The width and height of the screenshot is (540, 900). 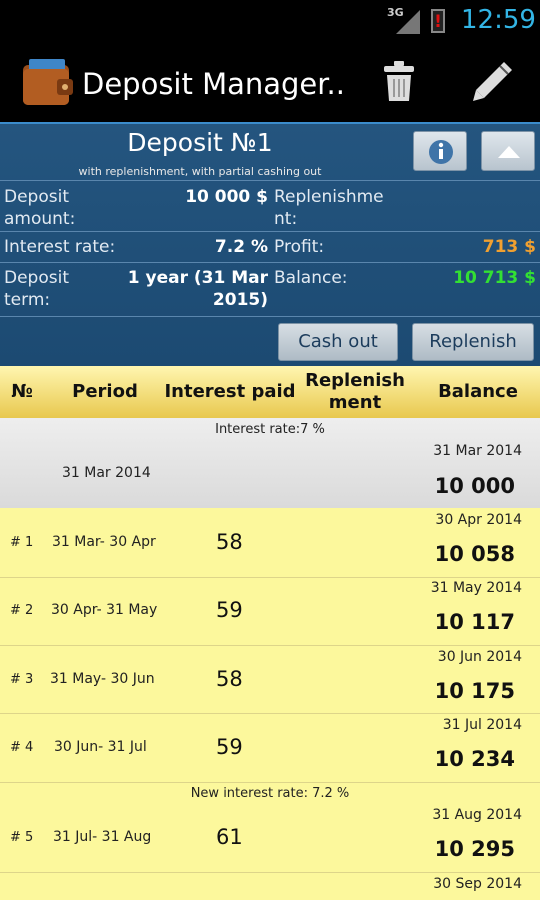 What do you see at coordinates (299, 247) in the screenshot?
I see `profit-label: Profit:` at bounding box center [299, 247].